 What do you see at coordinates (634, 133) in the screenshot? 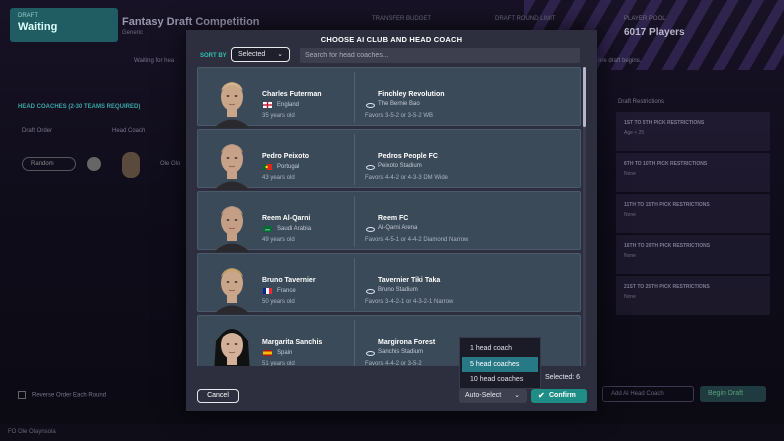
I see `restriction-value: Age < 25` at bounding box center [634, 133].